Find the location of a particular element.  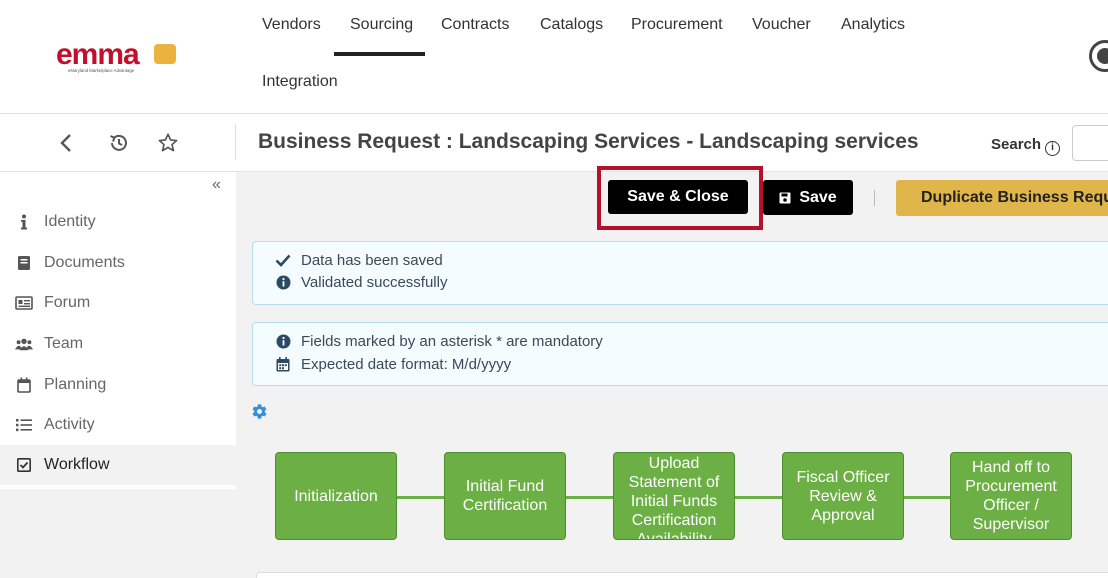

checkbox-icon is located at coordinates (24, 465).